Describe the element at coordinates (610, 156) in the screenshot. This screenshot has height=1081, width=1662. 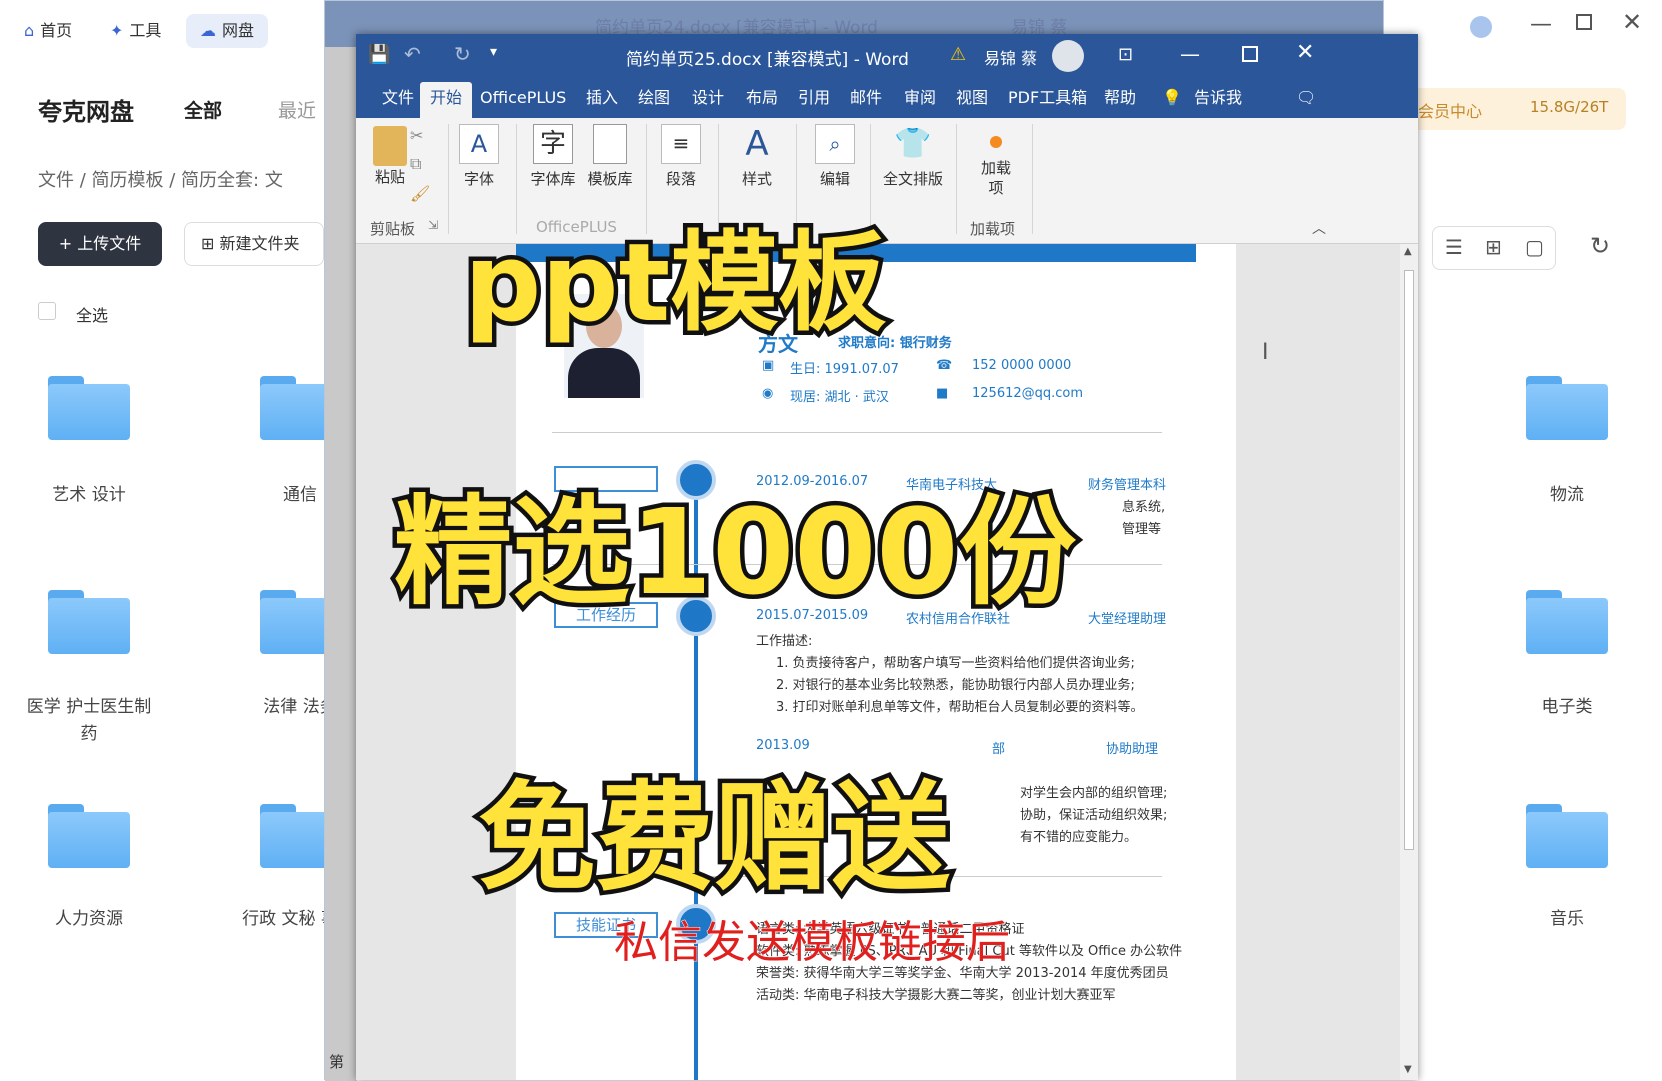
I see `template-library-button: 模板库` at that location.